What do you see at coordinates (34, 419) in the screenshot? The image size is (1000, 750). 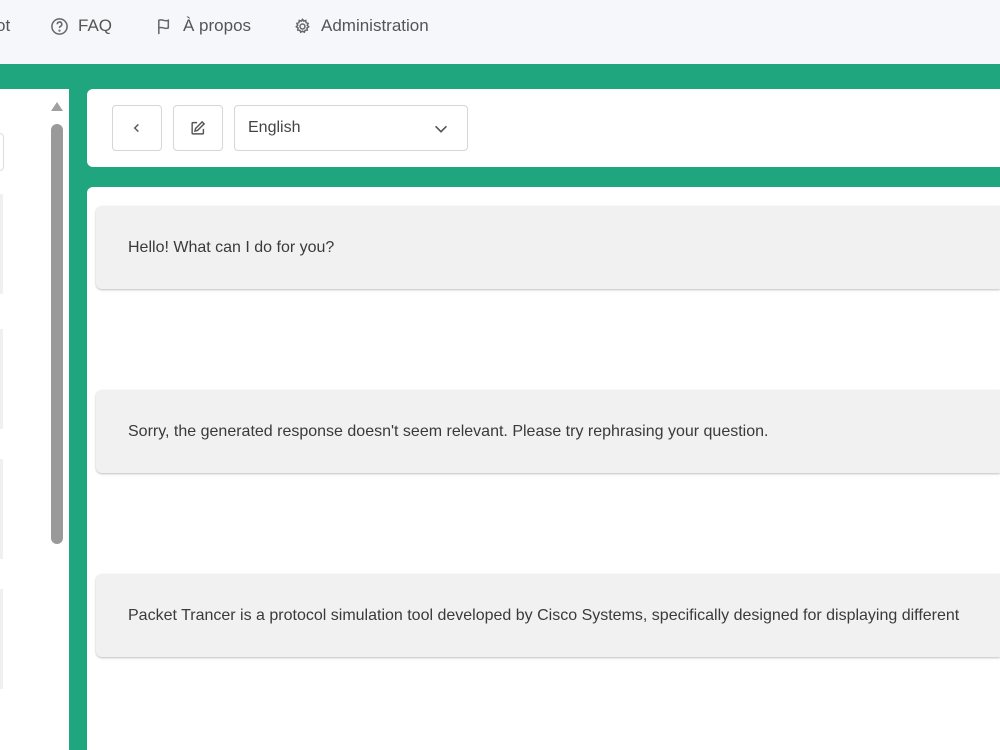 I see `sidebar` at bounding box center [34, 419].